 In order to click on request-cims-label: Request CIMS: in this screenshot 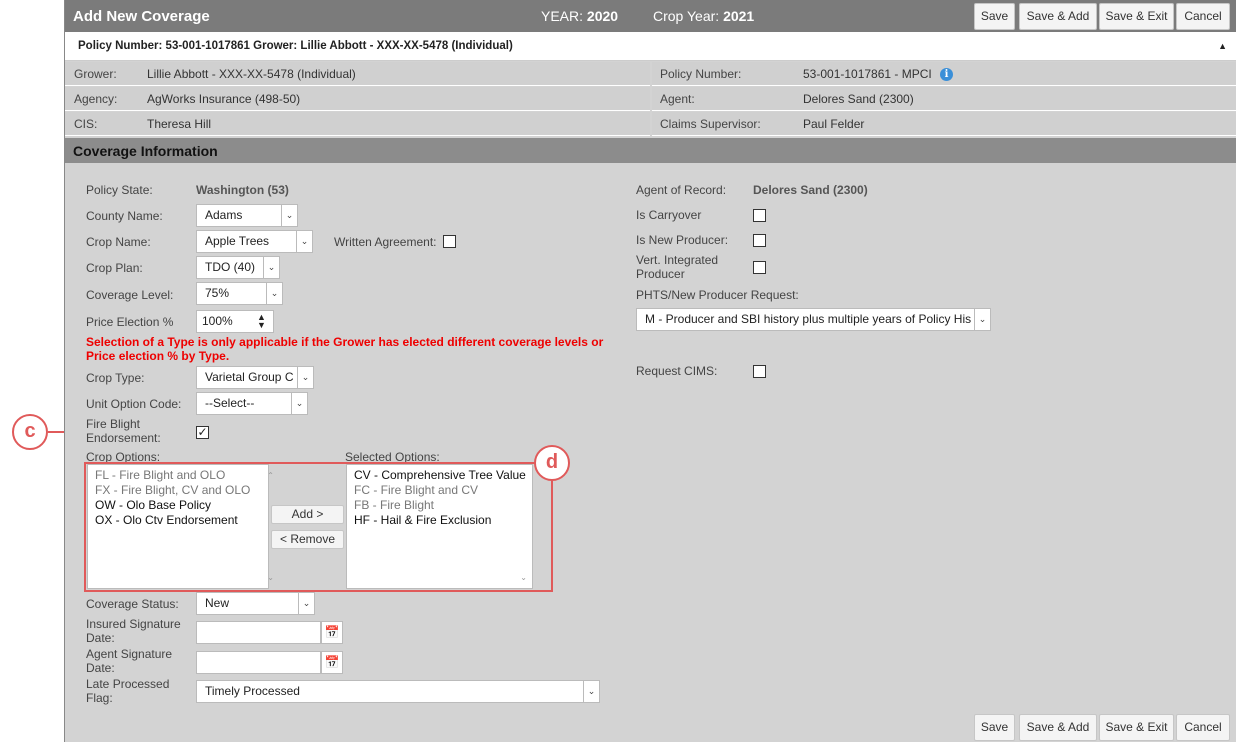, I will do `click(677, 371)`.